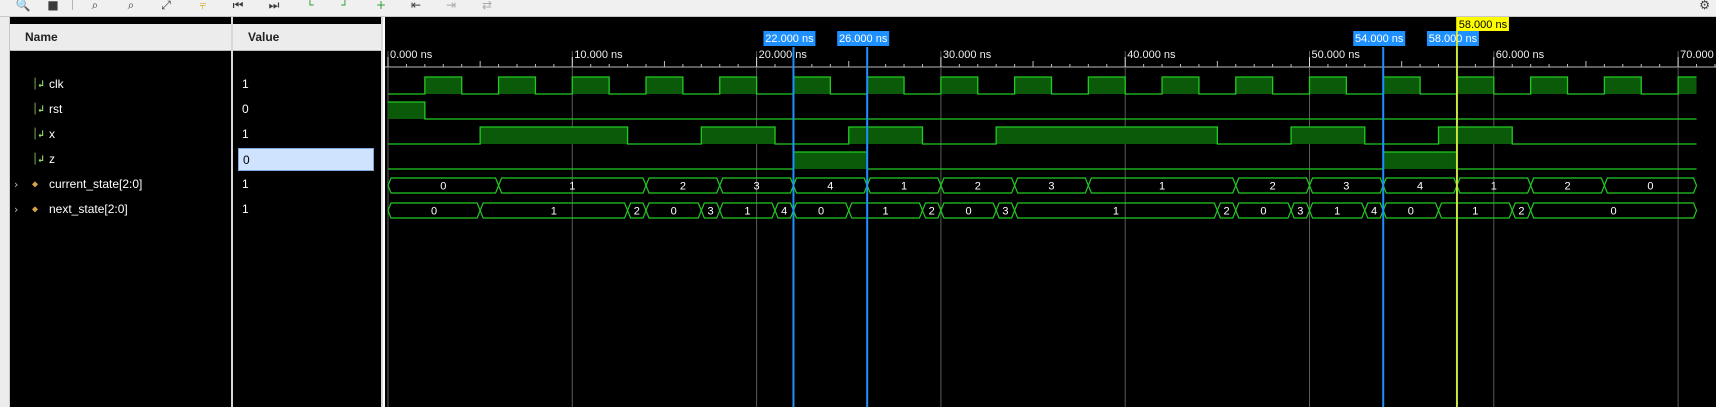  What do you see at coordinates (310, 5) in the screenshot?
I see `prev-transition-icon: └` at bounding box center [310, 5].